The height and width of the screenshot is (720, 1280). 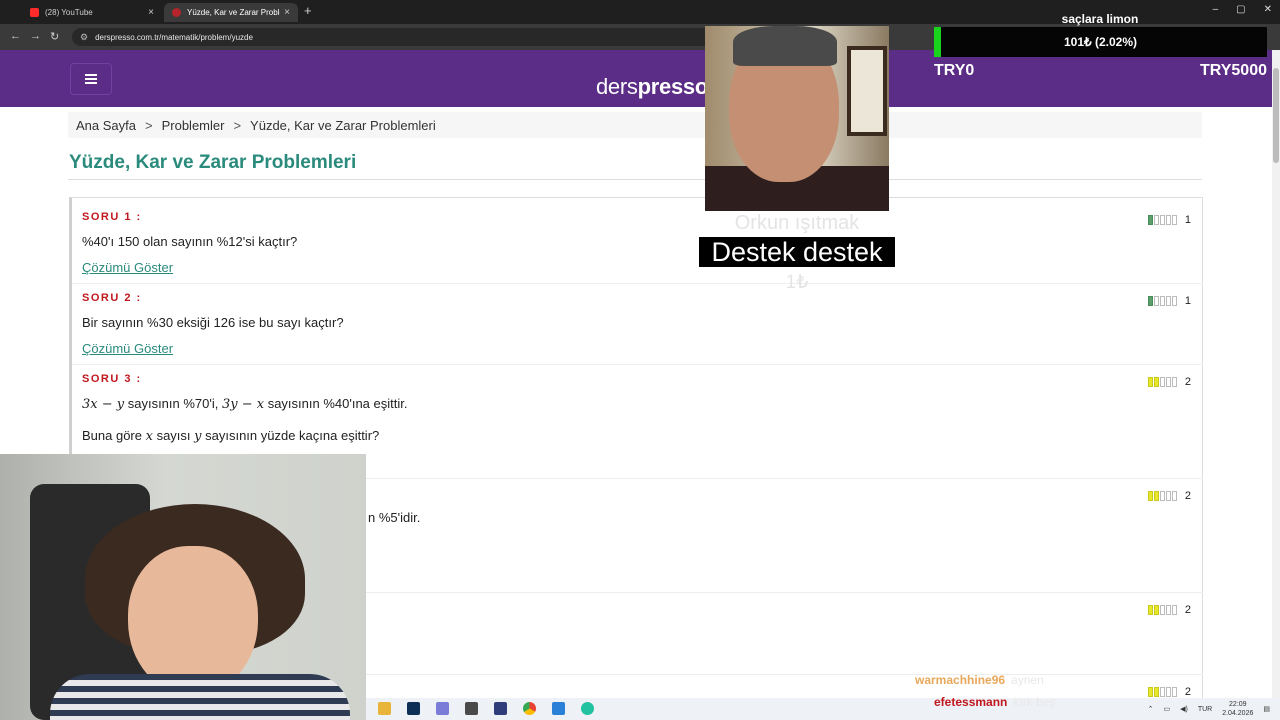 What do you see at coordinates (1268, 9) in the screenshot?
I see `close-window-button: ✕` at bounding box center [1268, 9].